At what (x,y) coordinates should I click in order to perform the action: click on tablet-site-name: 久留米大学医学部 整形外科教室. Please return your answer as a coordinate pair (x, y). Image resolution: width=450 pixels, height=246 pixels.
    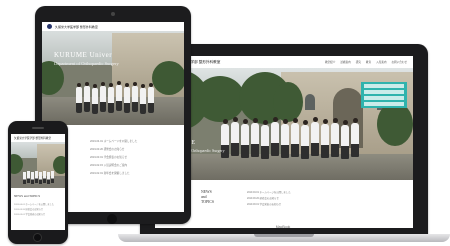
    Looking at the image, I should click on (76, 27).